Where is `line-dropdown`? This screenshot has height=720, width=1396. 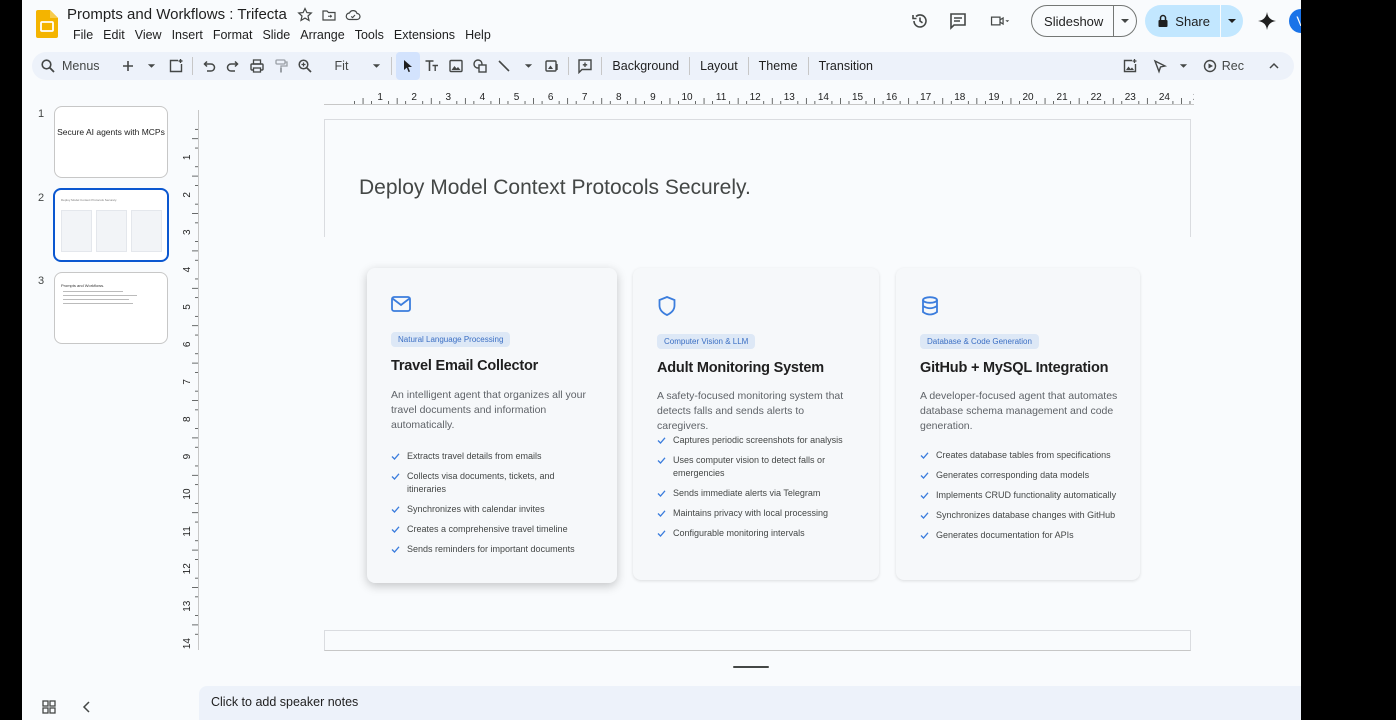 line-dropdown is located at coordinates (528, 66).